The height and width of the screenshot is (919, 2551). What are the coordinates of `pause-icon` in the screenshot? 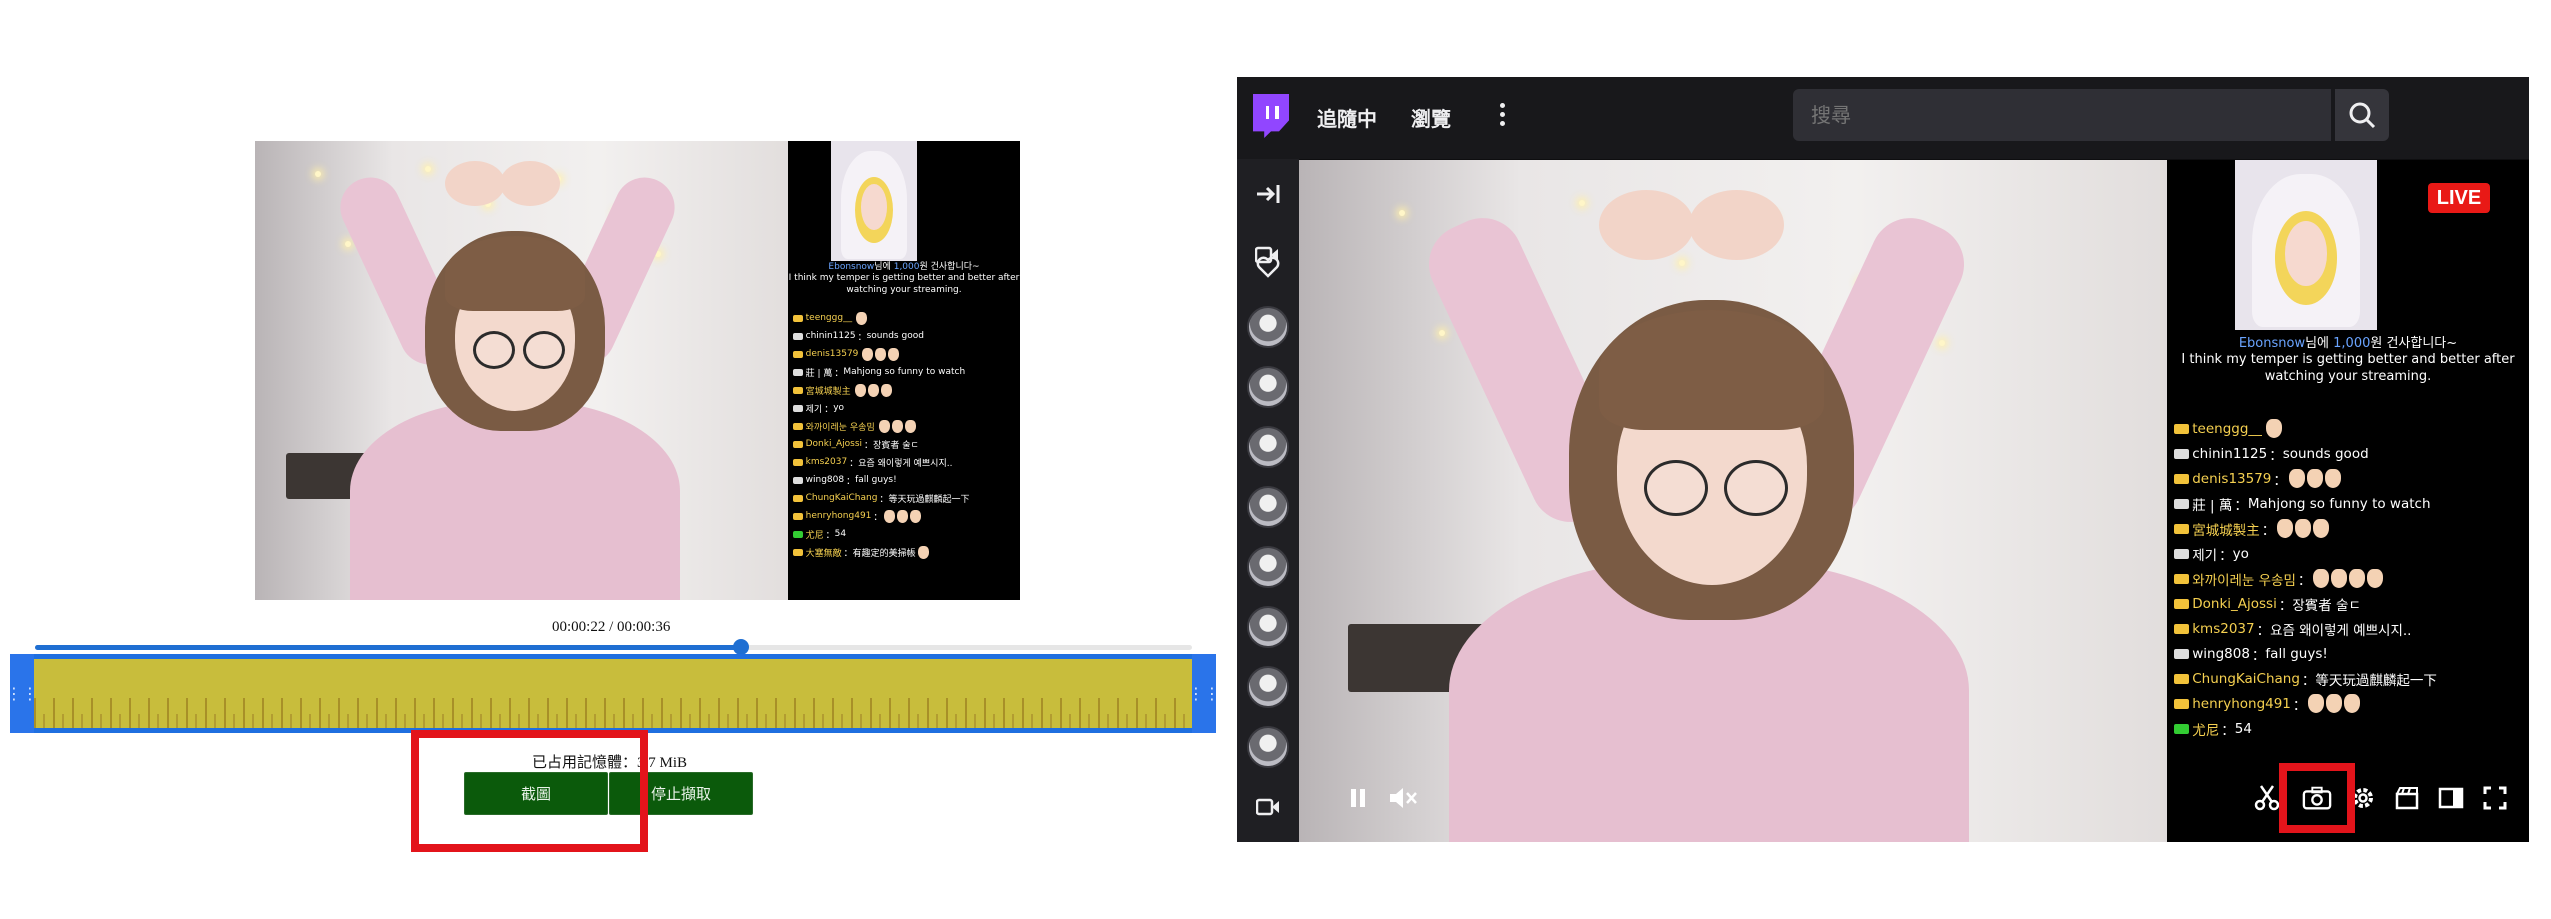 It's located at (1358, 798).